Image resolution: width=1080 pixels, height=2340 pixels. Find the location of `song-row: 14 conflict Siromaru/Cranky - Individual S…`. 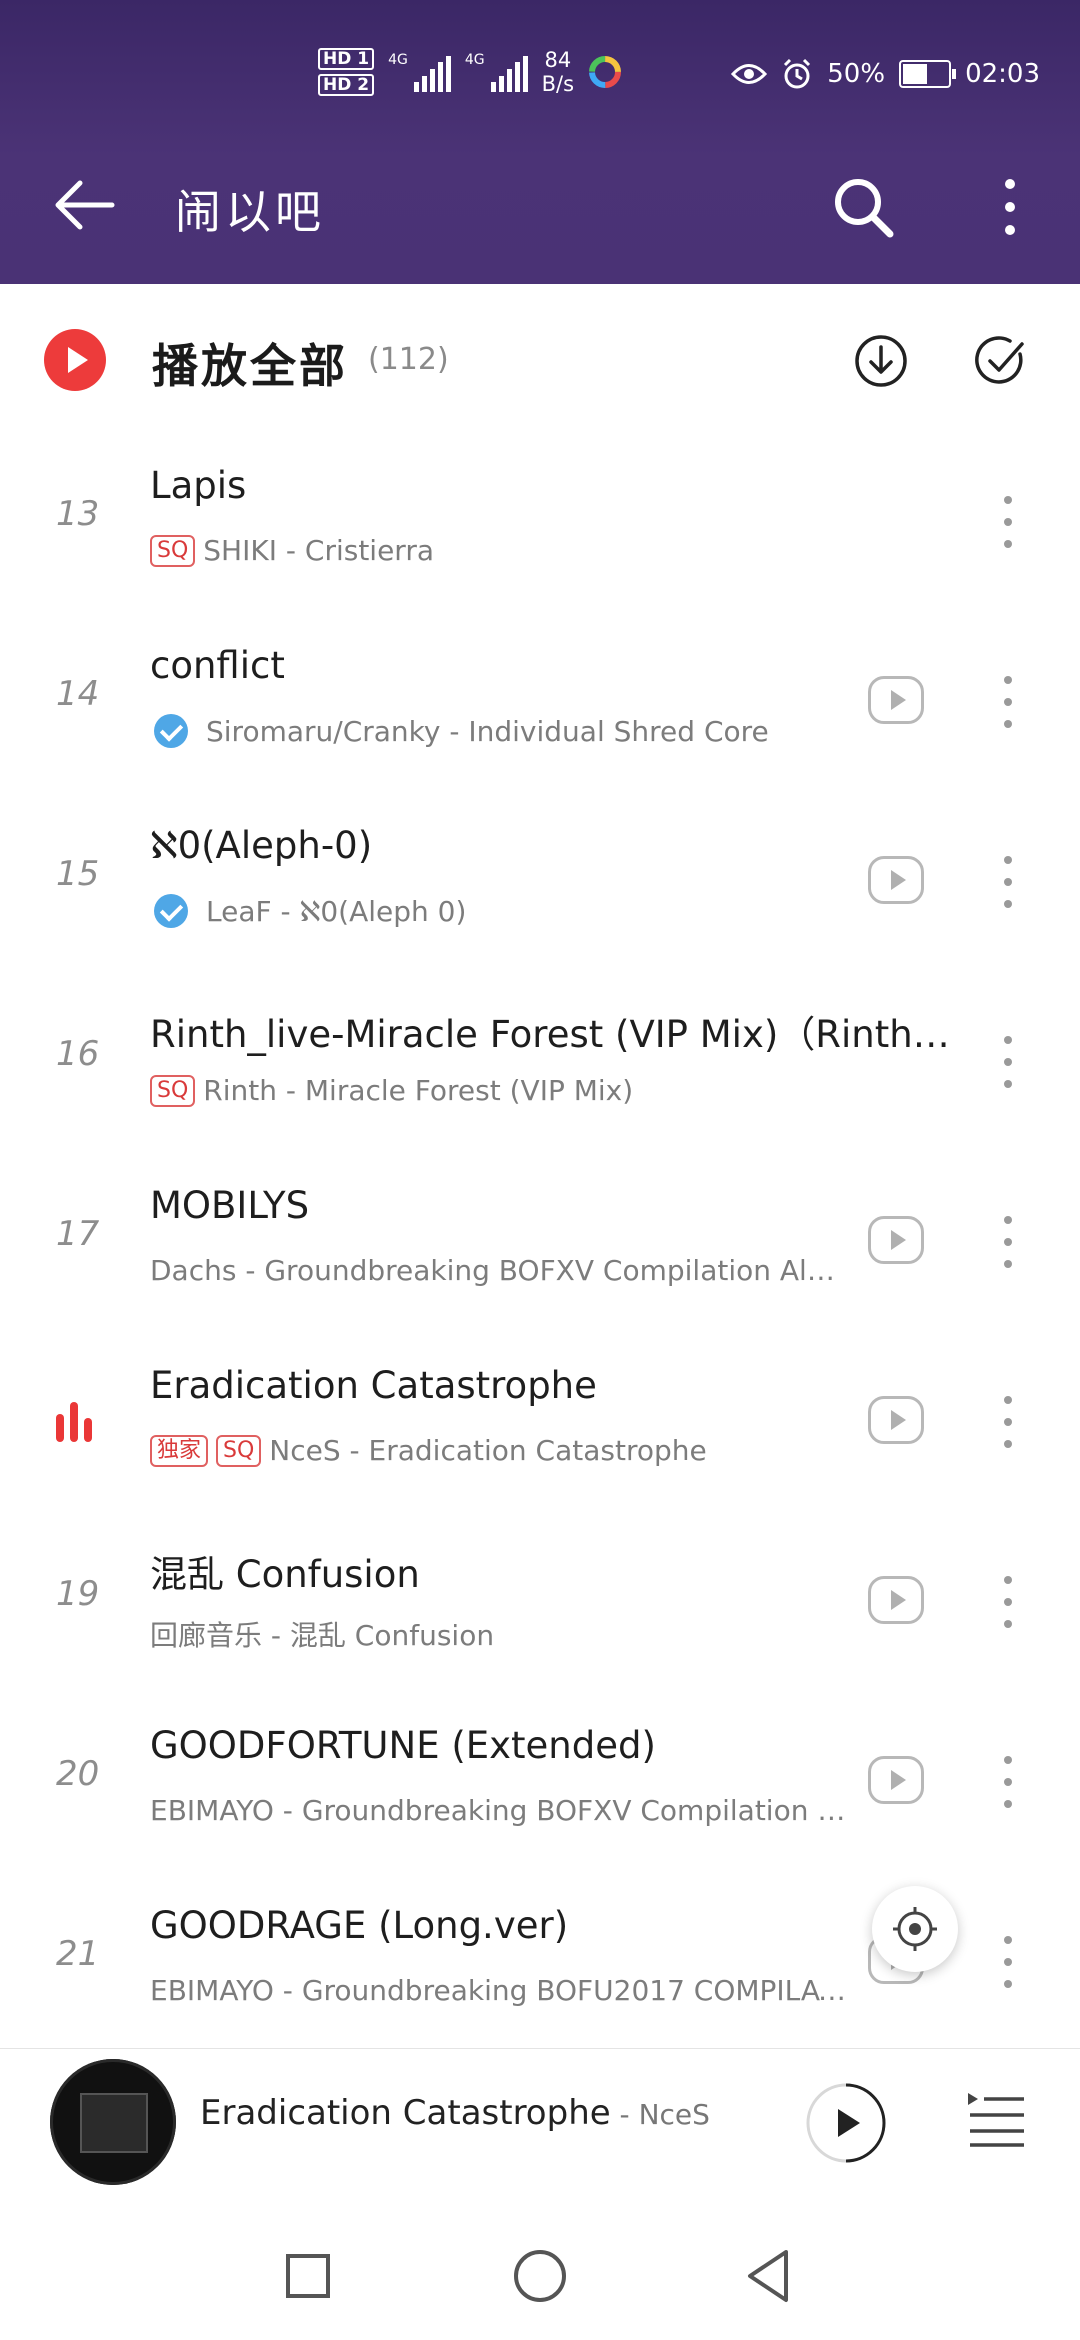

song-row: 14 conflict Siromaru/Cranky - Individual S… is located at coordinates (540, 704).